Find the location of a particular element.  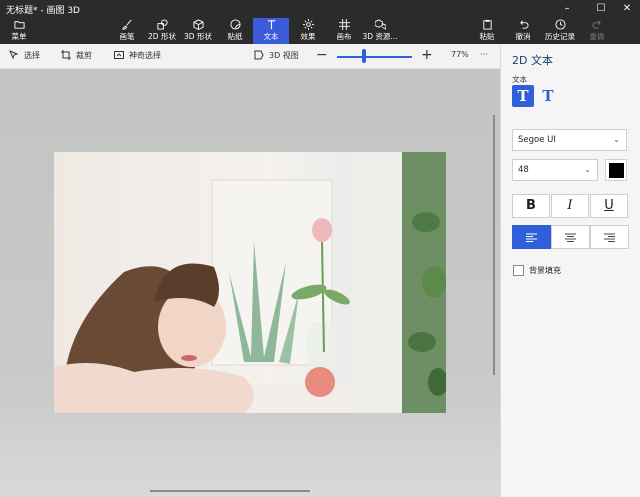

title-bar: 无标题* - 画图 3D – ☐ ✕ is located at coordinates (320, 9).